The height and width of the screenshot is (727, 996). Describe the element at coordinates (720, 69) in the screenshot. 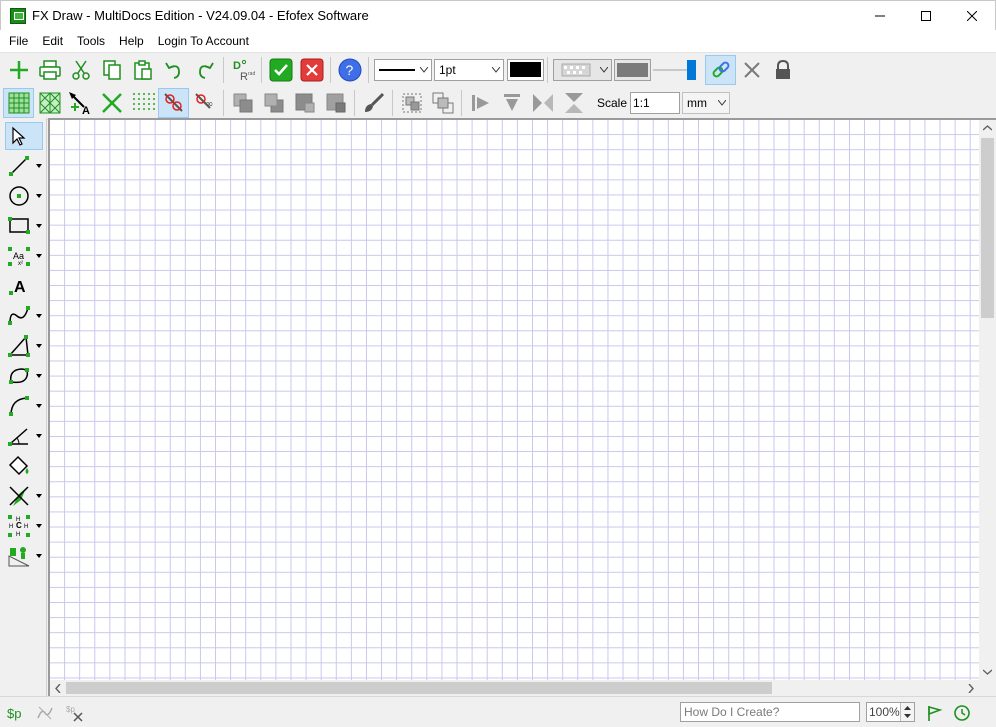

I see `link-button` at that location.